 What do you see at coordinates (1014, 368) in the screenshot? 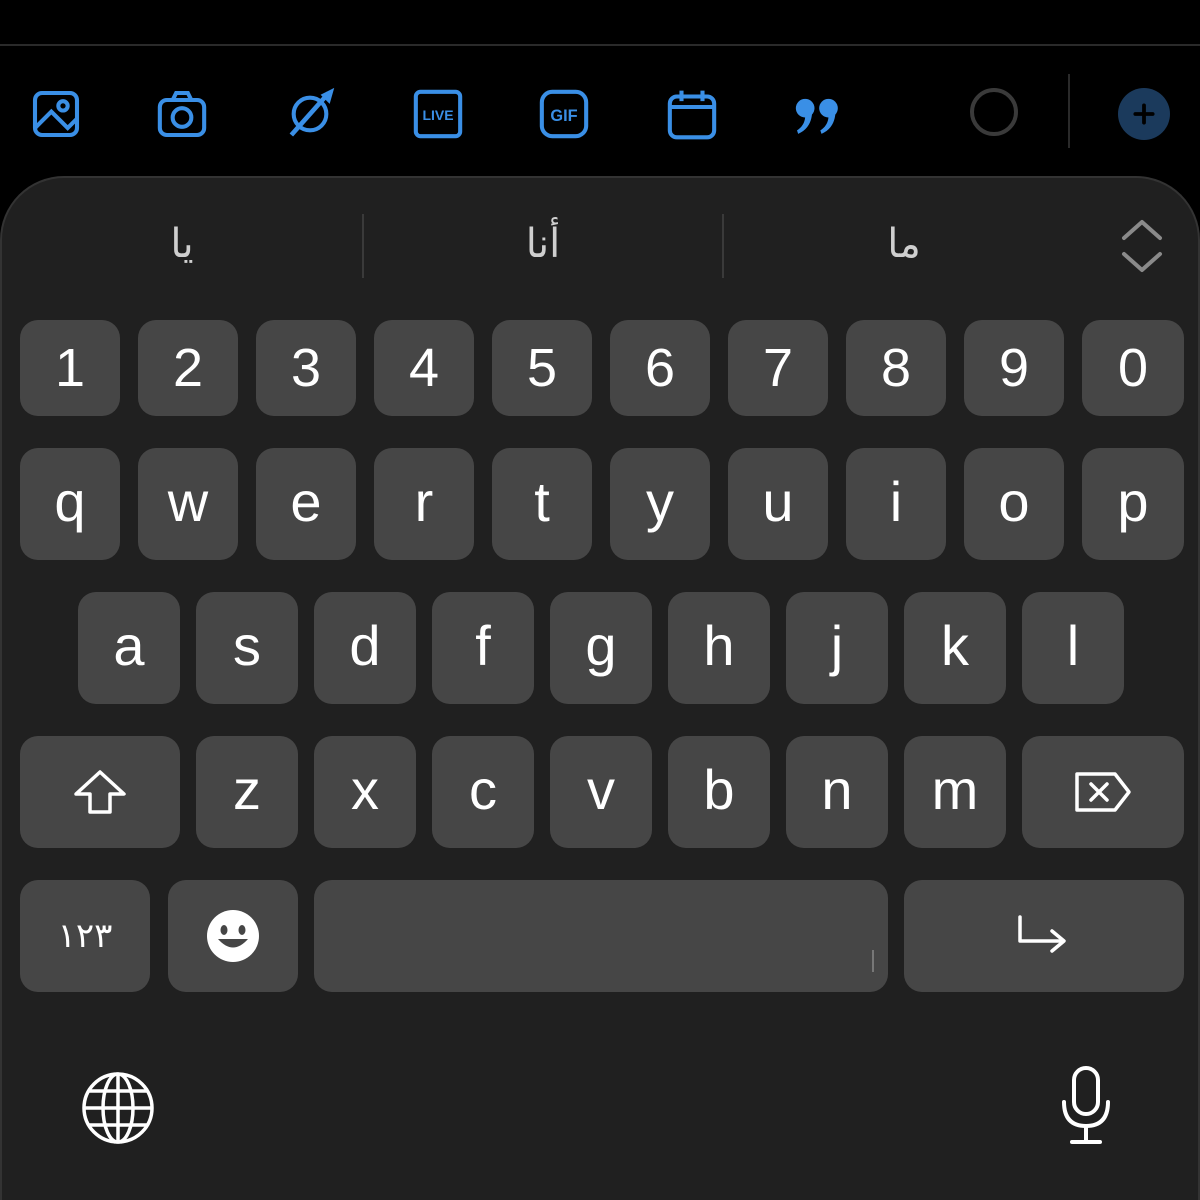
I see `key-9: 9` at bounding box center [1014, 368].